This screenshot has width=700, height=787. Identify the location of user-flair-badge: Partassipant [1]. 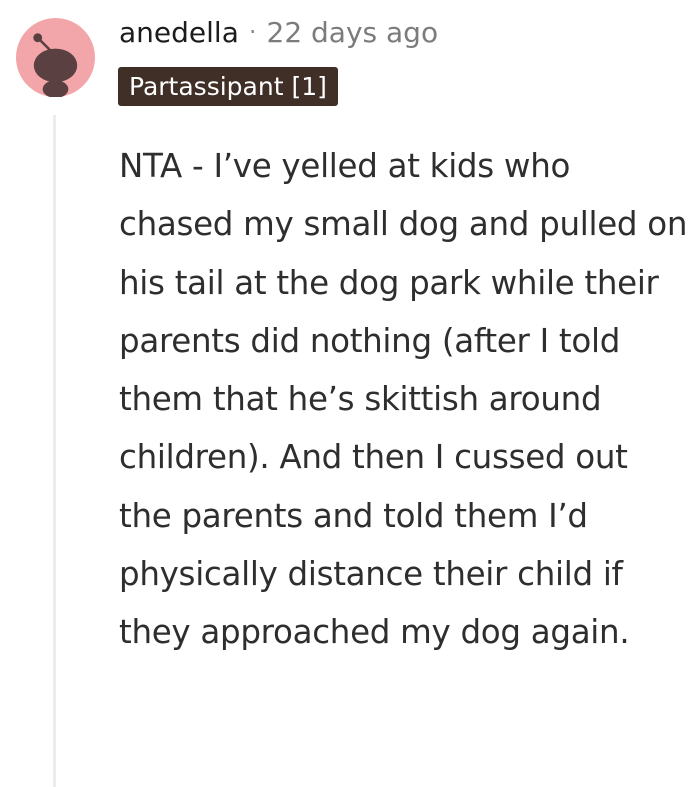
(228, 86).